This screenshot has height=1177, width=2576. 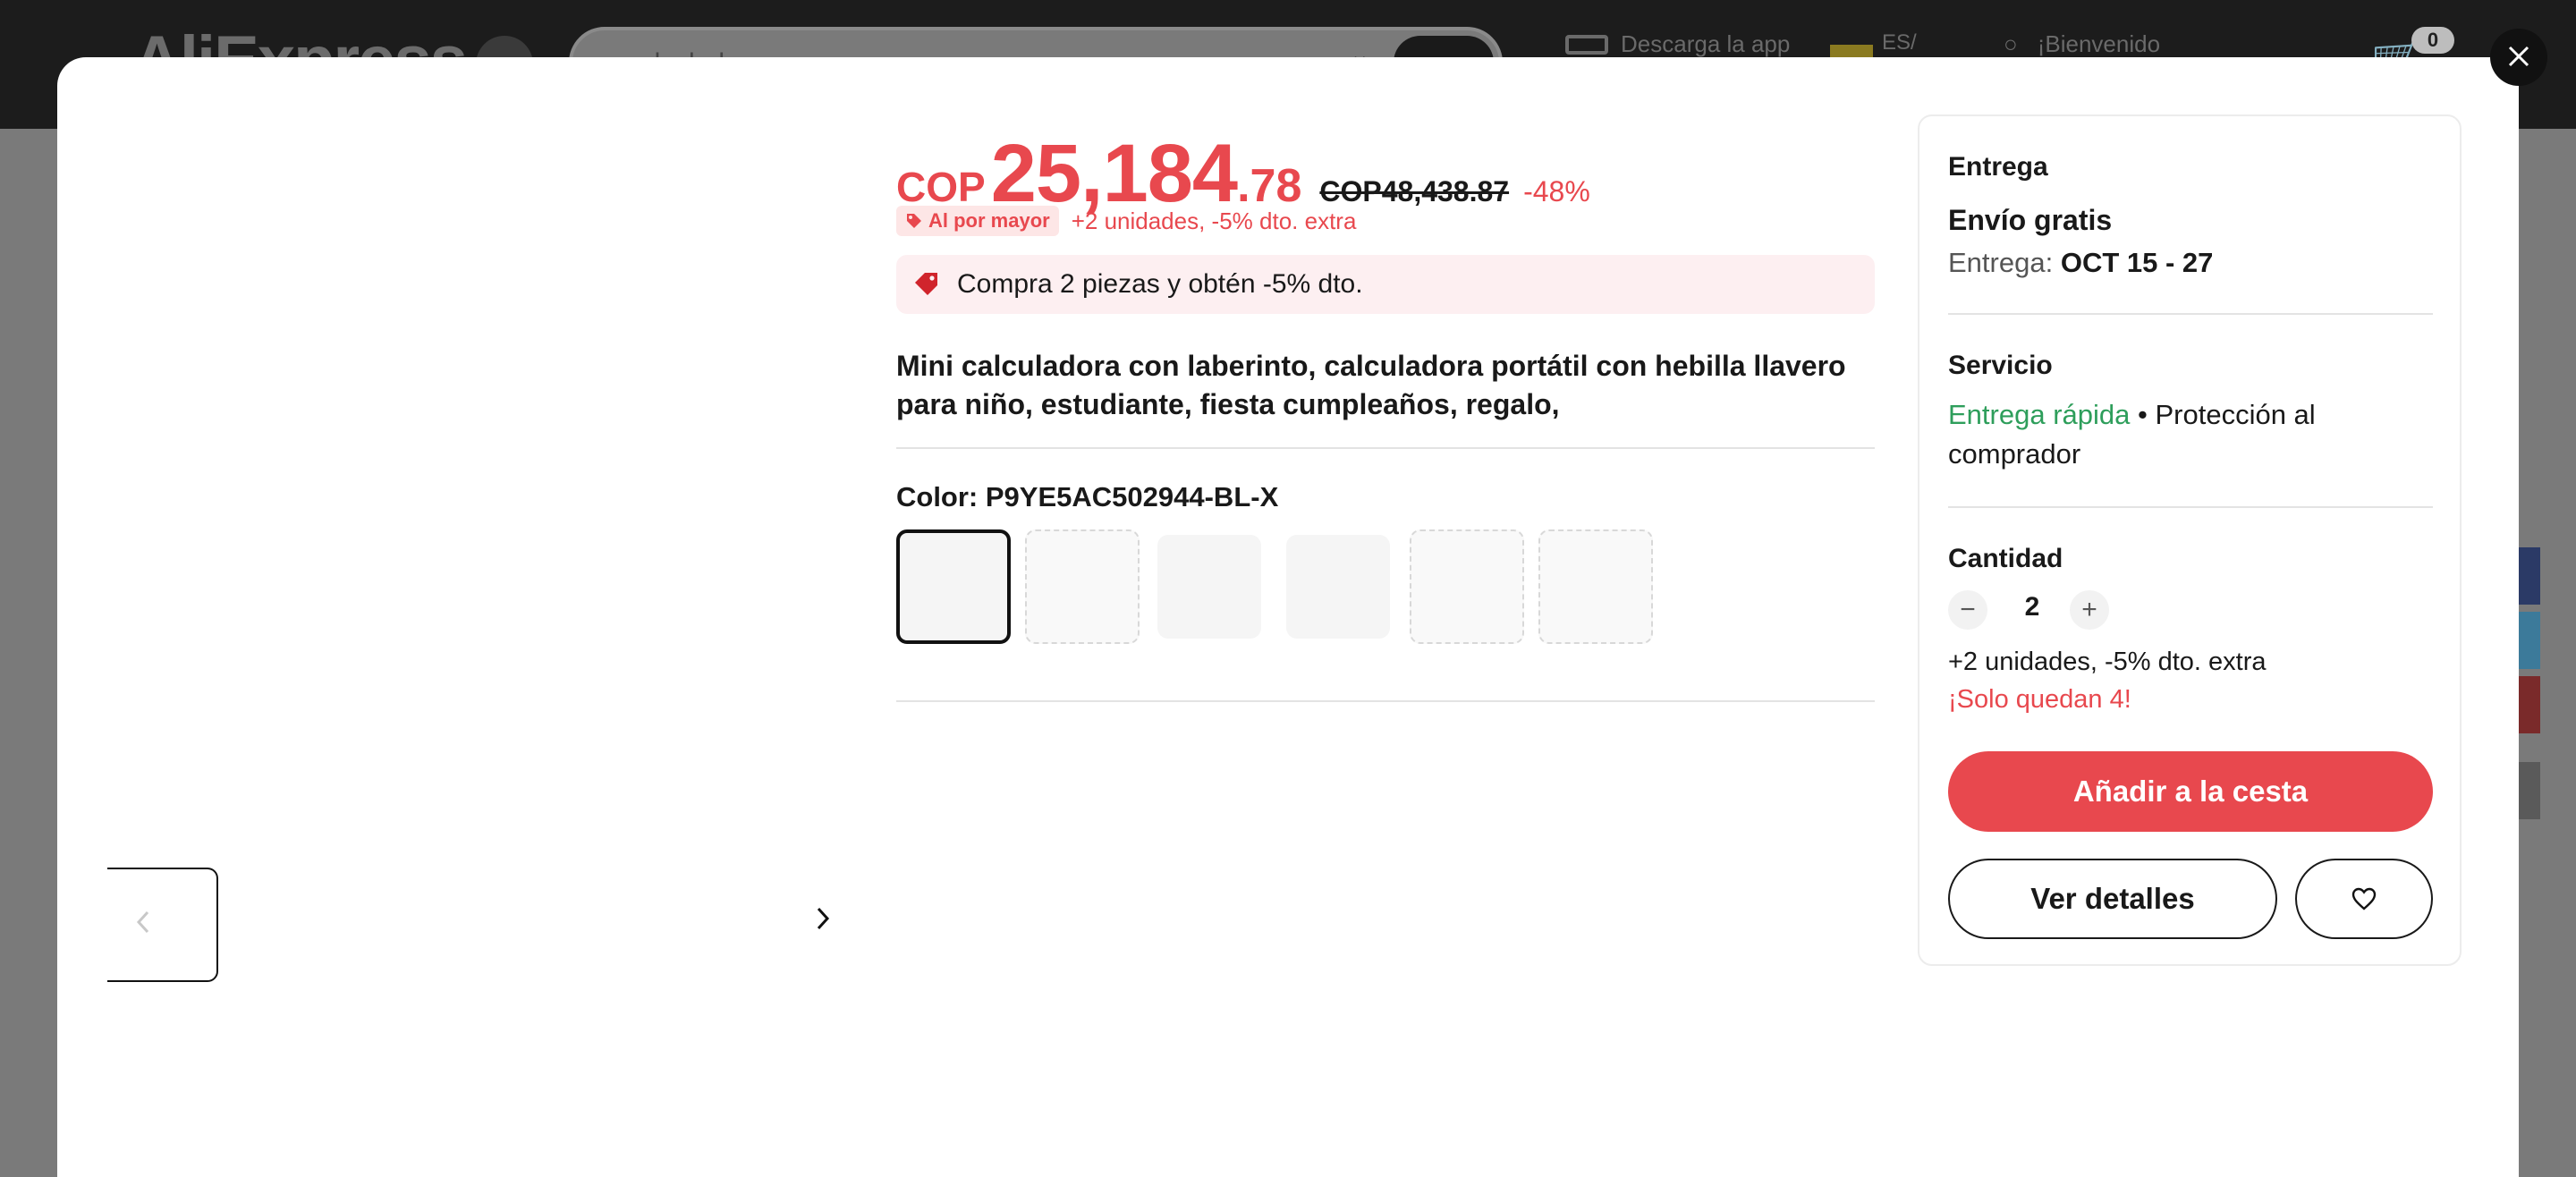 What do you see at coordinates (1269, 186) in the screenshot?
I see `price-decimal: .78` at bounding box center [1269, 186].